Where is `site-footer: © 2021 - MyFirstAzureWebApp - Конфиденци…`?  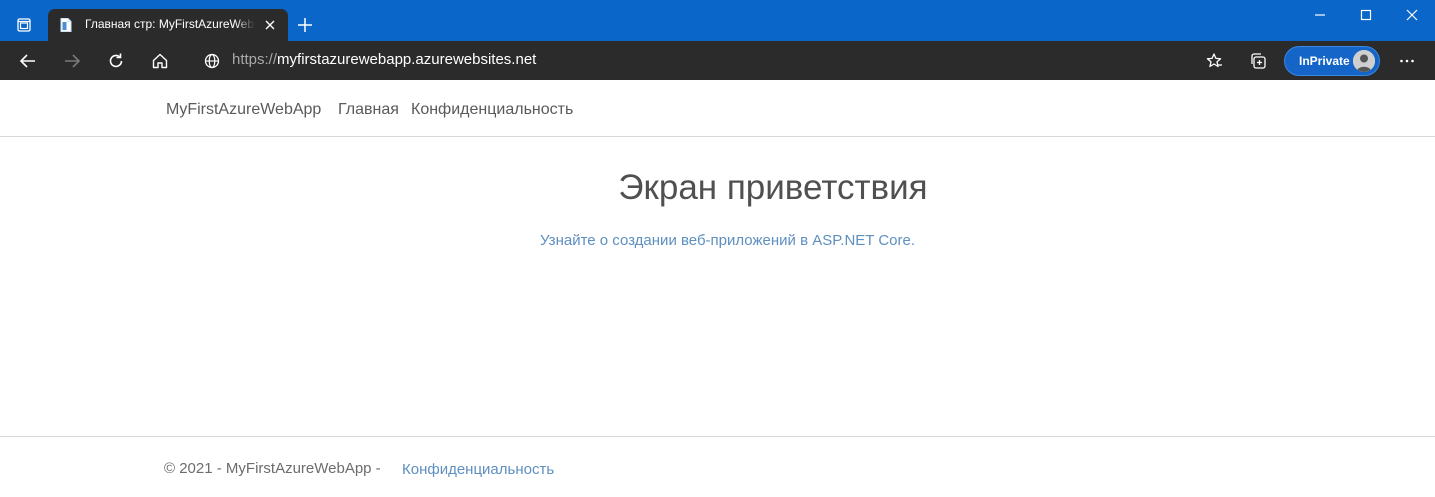 site-footer: © 2021 - MyFirstAzureWebApp - Конфиденци… is located at coordinates (717, 466).